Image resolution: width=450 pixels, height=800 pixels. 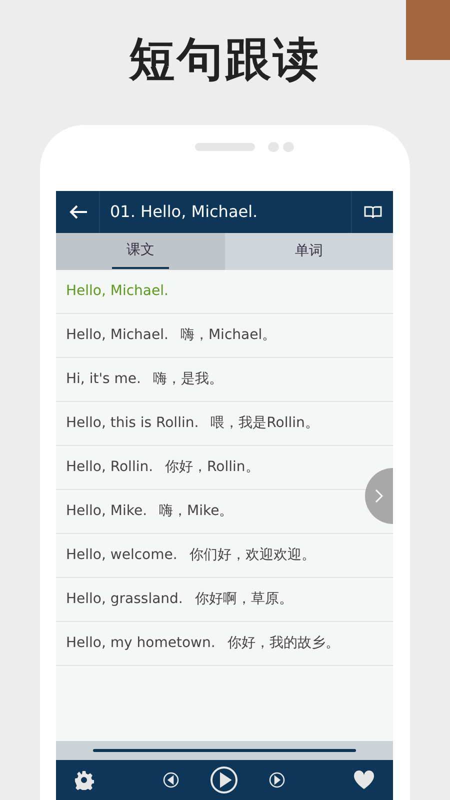 I want to click on back-arrow-icon, so click(x=78, y=212).